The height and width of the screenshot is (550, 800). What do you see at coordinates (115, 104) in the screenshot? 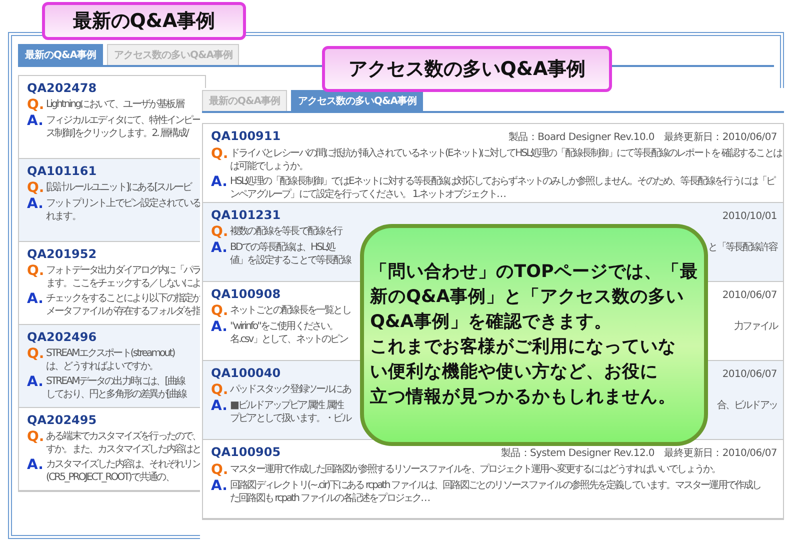
I see `question-text: Lightningにおいて、ユーザが基板層` at bounding box center [115, 104].